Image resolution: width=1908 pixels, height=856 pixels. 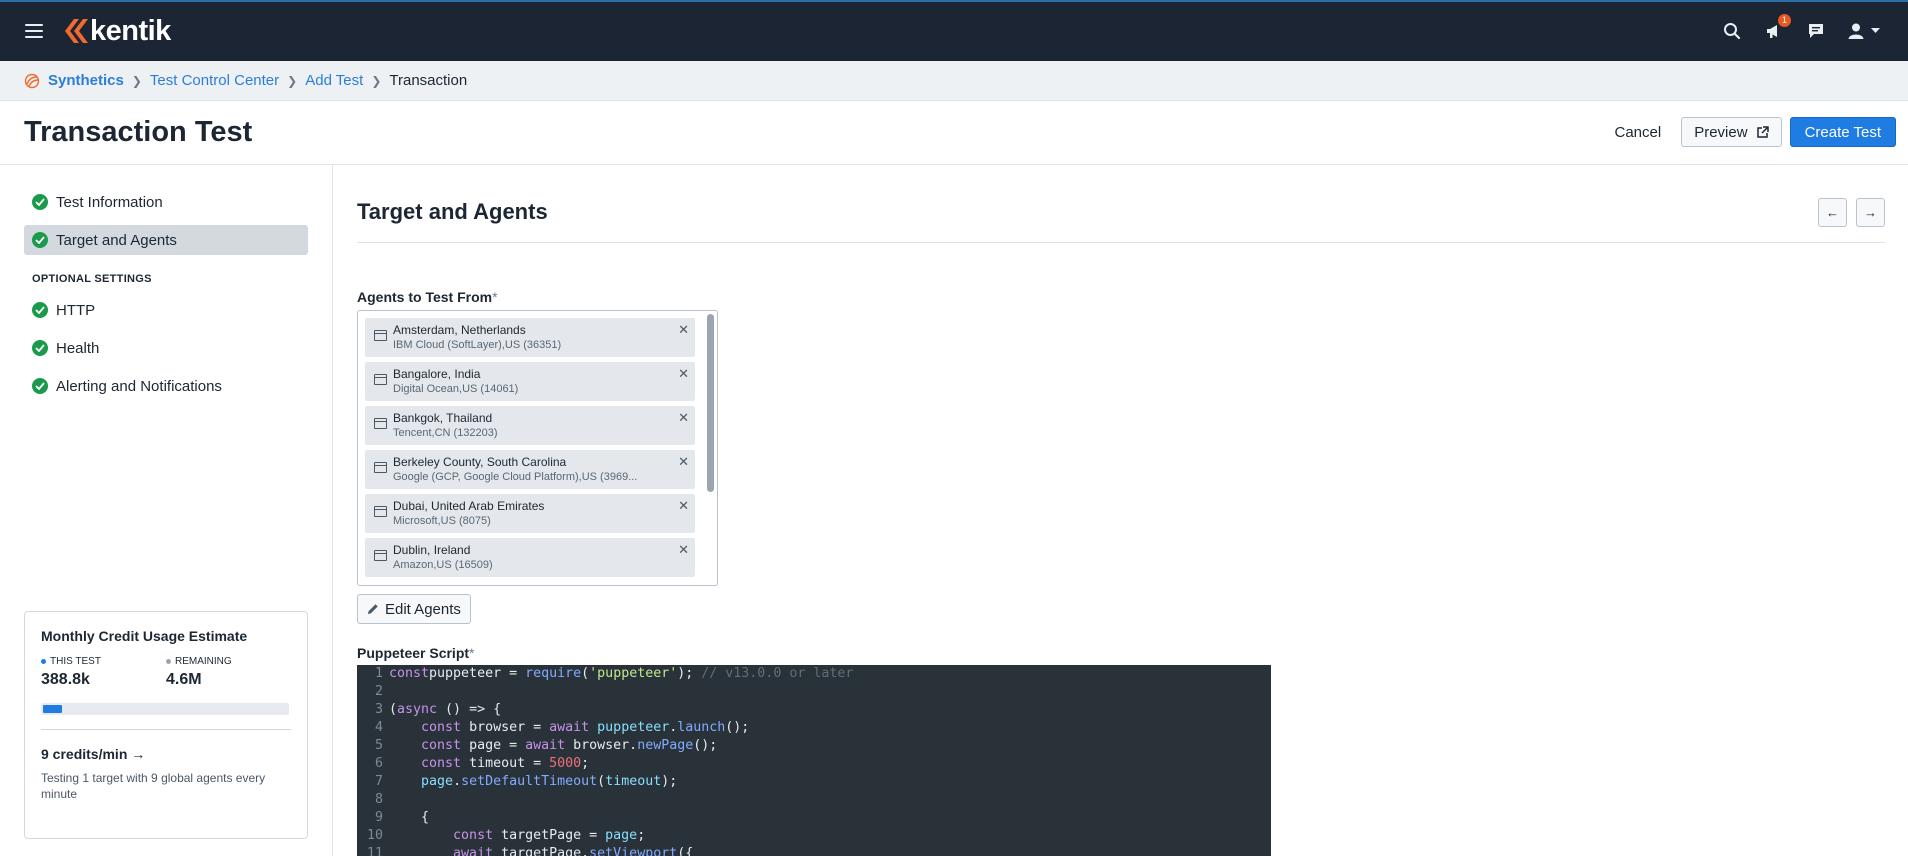 What do you see at coordinates (378, 799) in the screenshot?
I see `line-number: 8` at bounding box center [378, 799].